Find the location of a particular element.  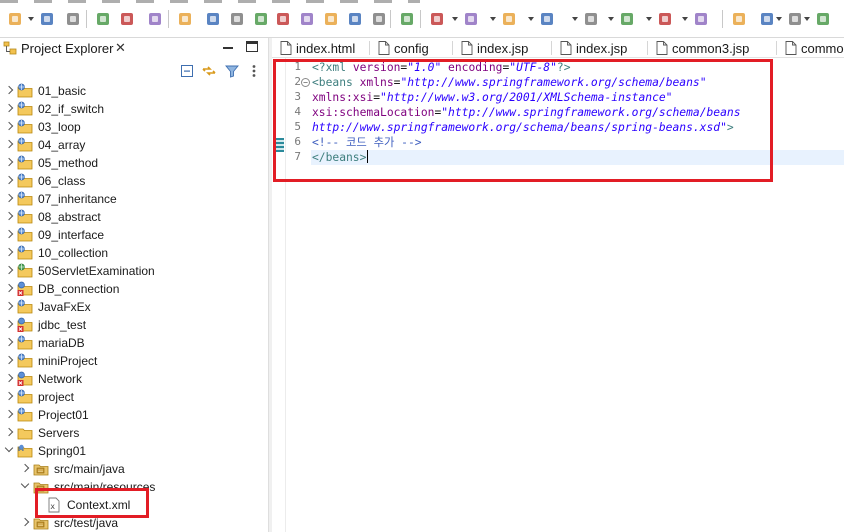

save-all-icon is located at coordinates (73, 19).